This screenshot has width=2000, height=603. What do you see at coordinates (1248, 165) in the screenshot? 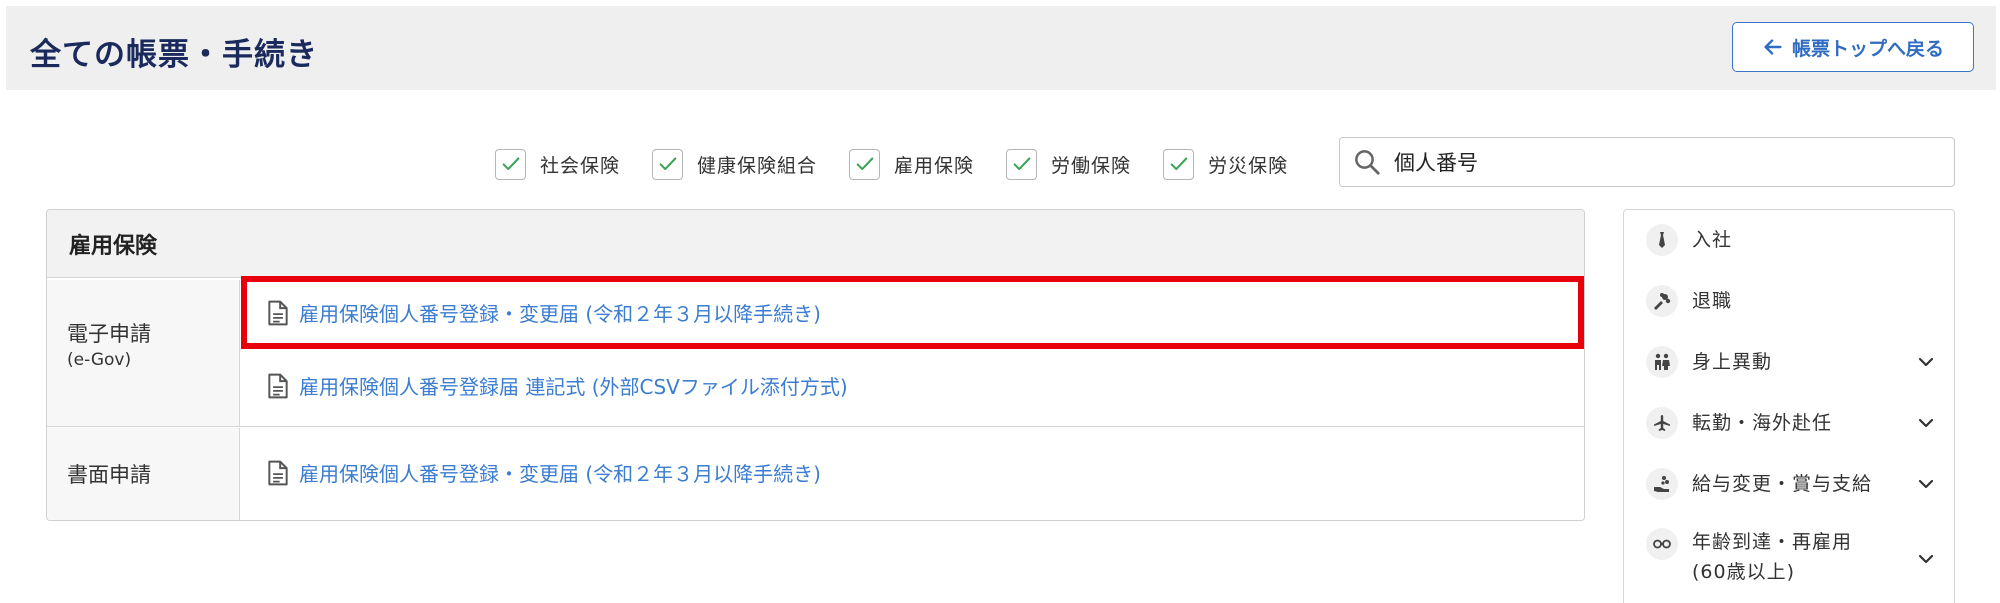
I see `filter-label: 労災保険` at bounding box center [1248, 165].